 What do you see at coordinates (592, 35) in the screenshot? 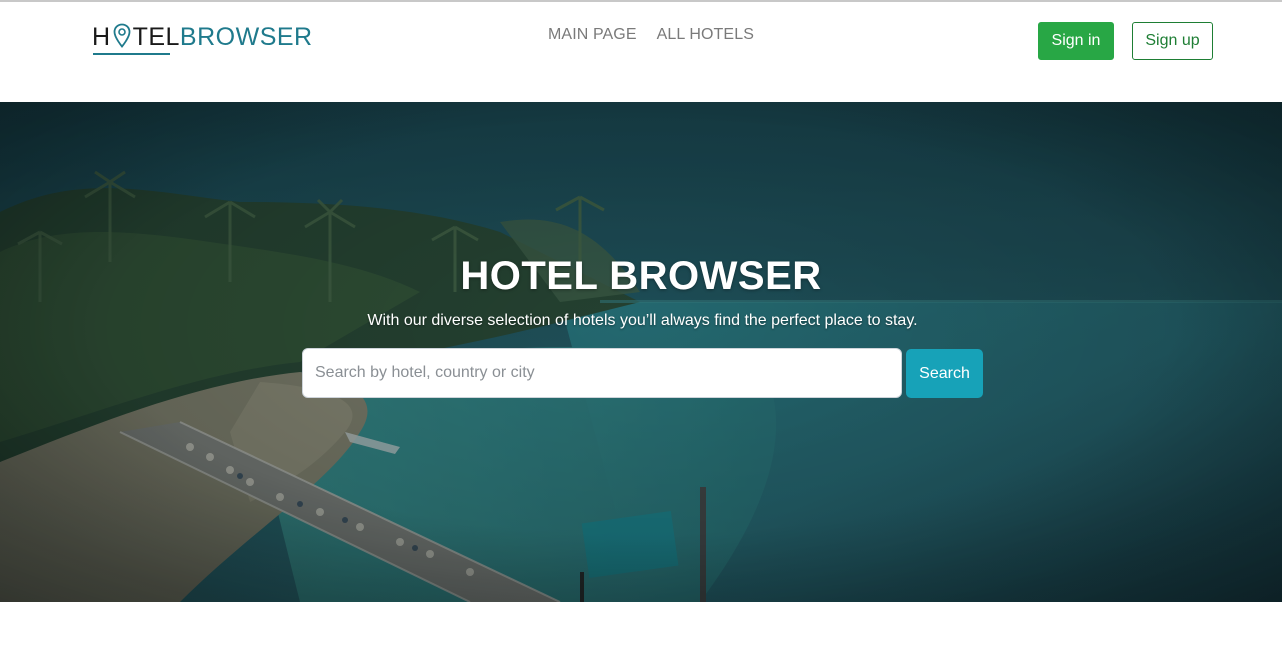
I see `nav-link-main-page: MAIN PAGE` at bounding box center [592, 35].